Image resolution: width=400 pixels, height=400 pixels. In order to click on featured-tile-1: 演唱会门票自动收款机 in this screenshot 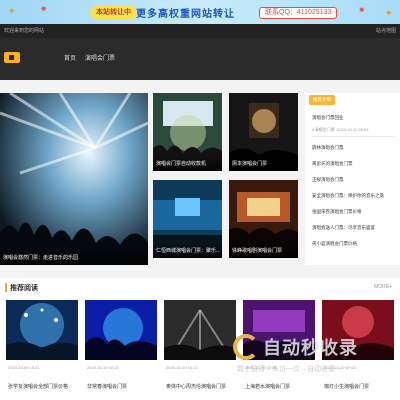, I will do `click(187, 132)`.